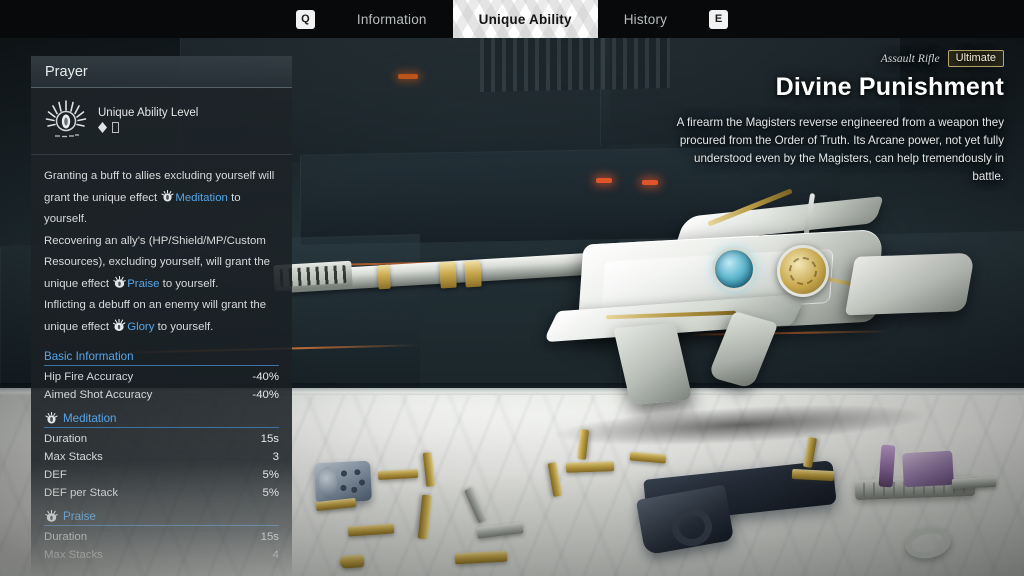  Describe the element at coordinates (66, 71) in the screenshot. I see `panel-title: Prayer` at that location.